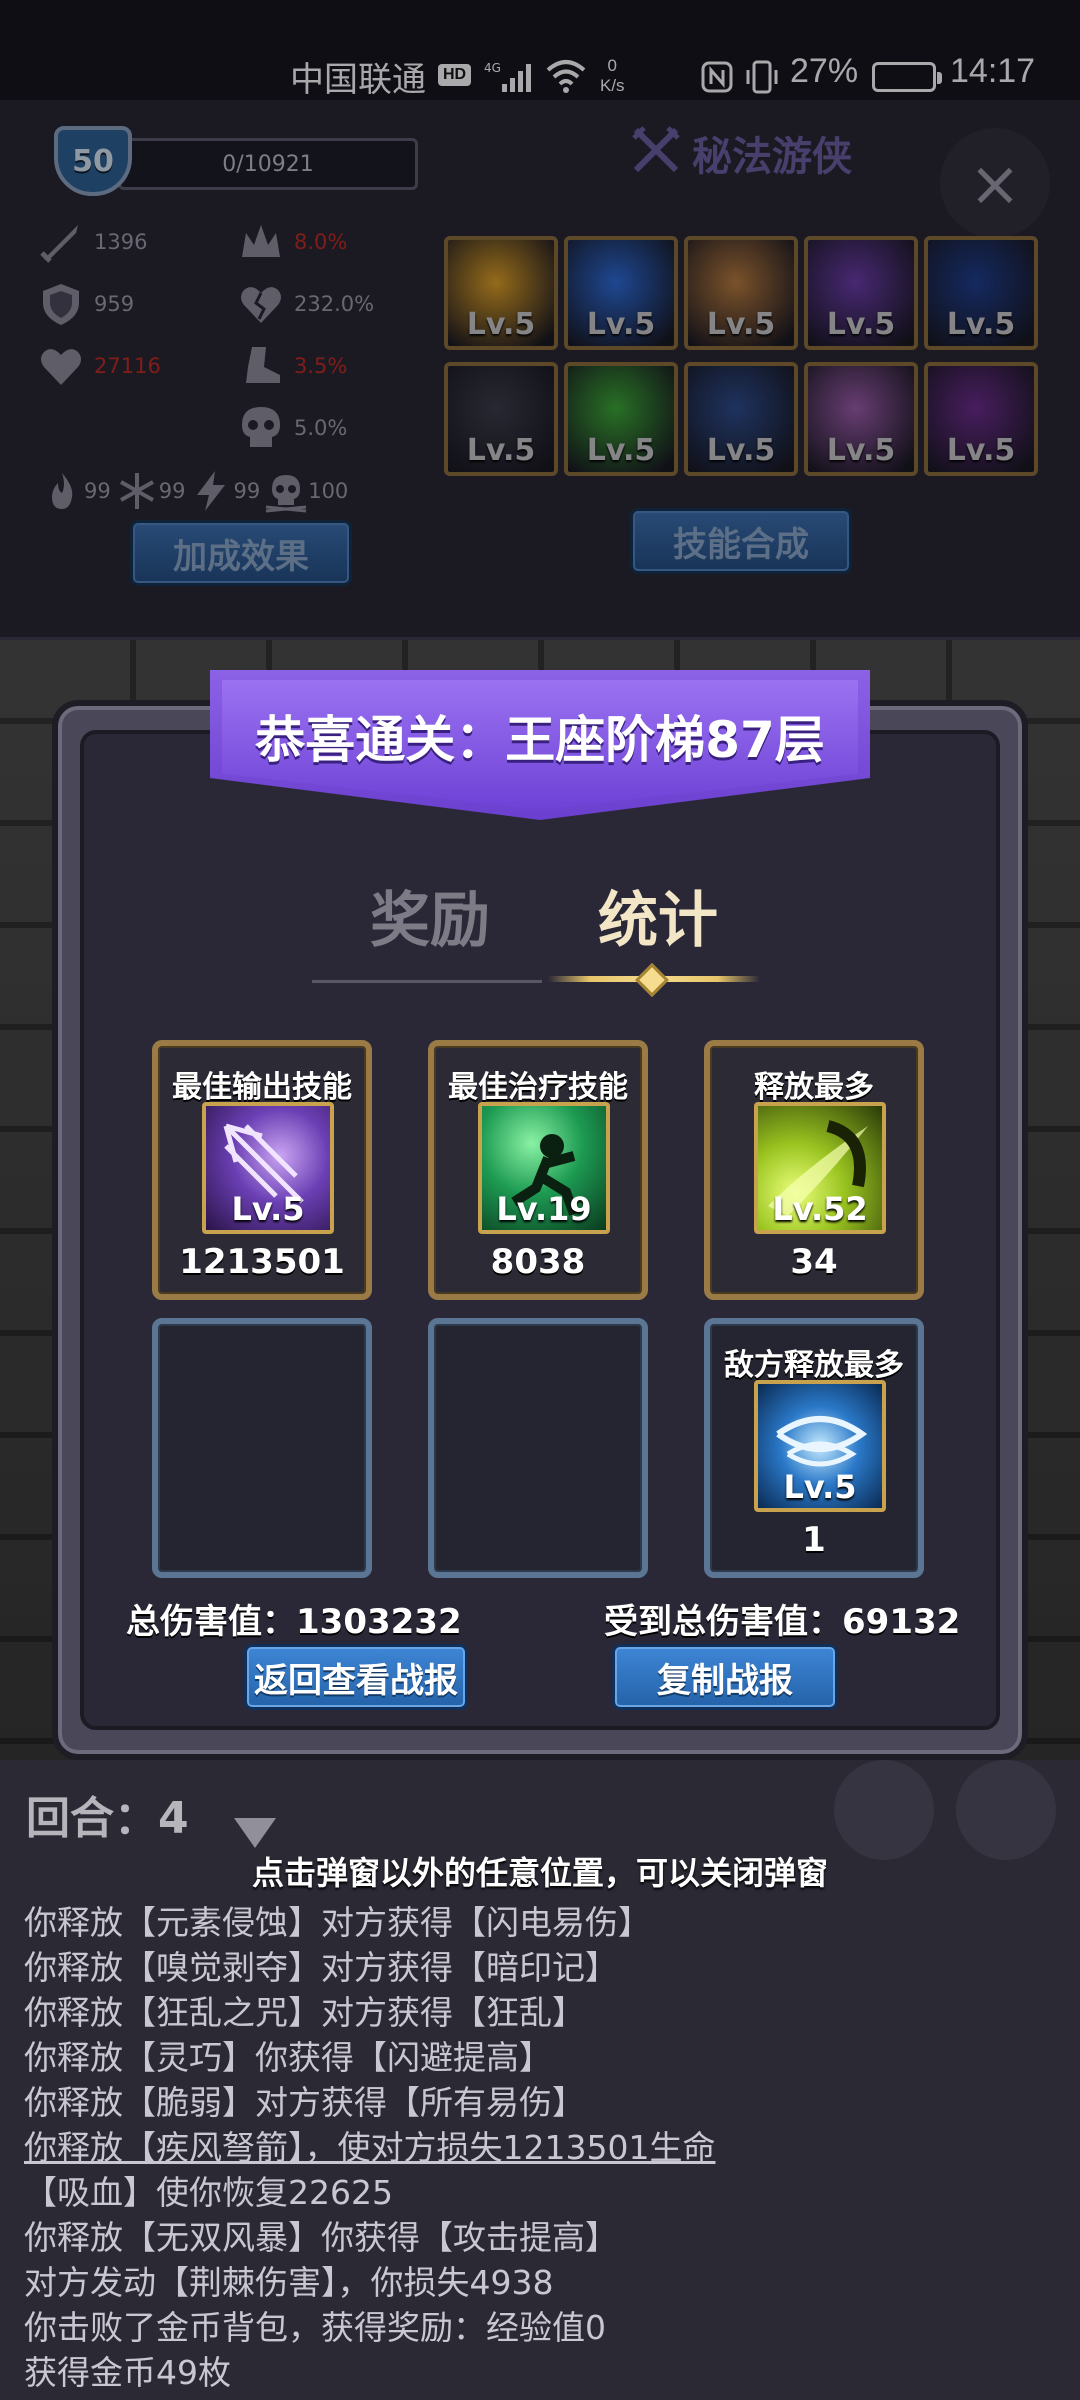  I want to click on class-name: 秘法游侠, so click(772, 157).